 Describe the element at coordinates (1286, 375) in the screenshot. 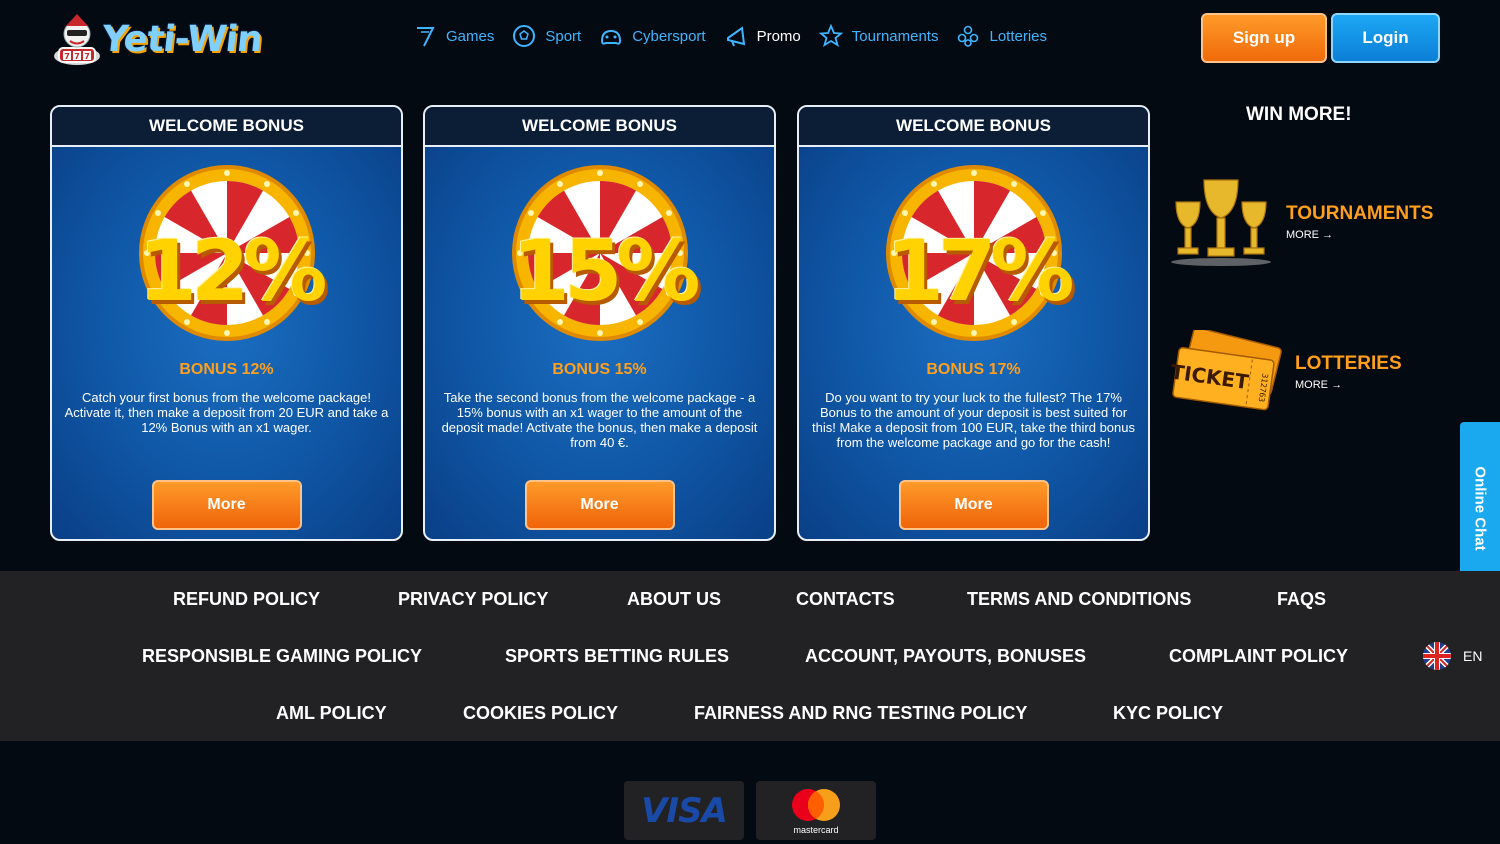

I see `promo-lotteries: TICKET 312763 LOTTERIES MORE →` at that location.